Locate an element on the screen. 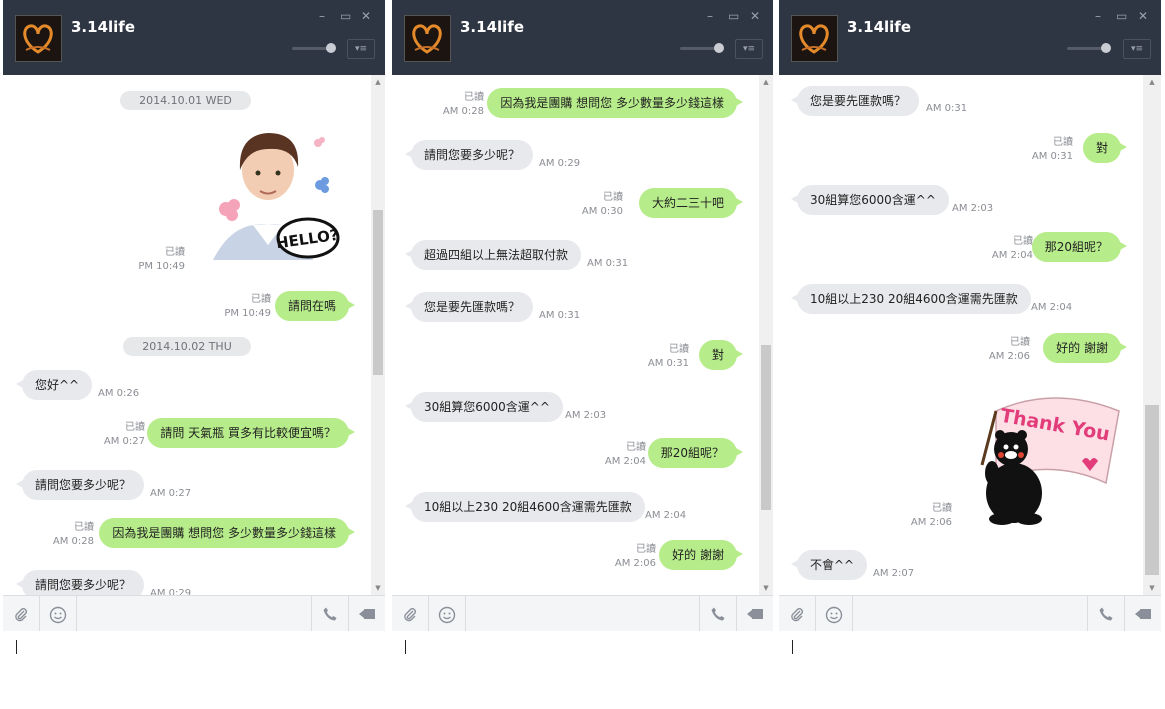  incoming-message: 您好^^ is located at coordinates (54, 385).